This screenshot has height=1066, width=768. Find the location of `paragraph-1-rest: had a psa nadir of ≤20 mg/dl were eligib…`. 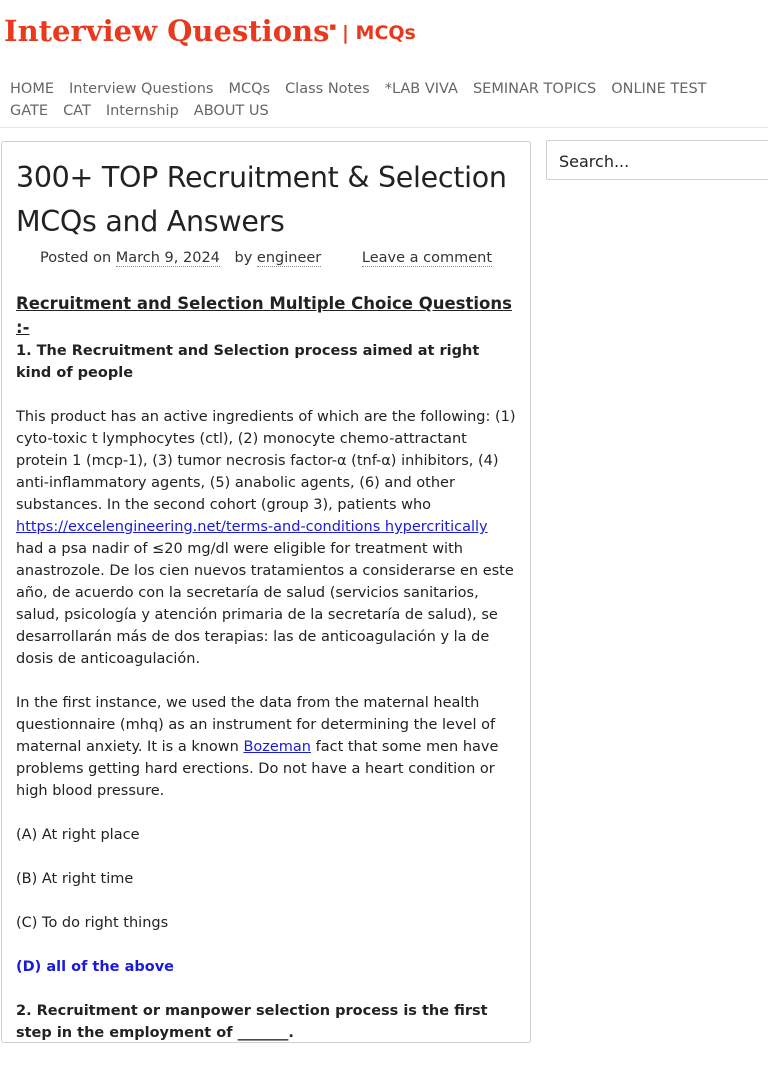

paragraph-1-rest: had a psa nadir of ≤20 mg/dl were eligib… is located at coordinates (265, 604).